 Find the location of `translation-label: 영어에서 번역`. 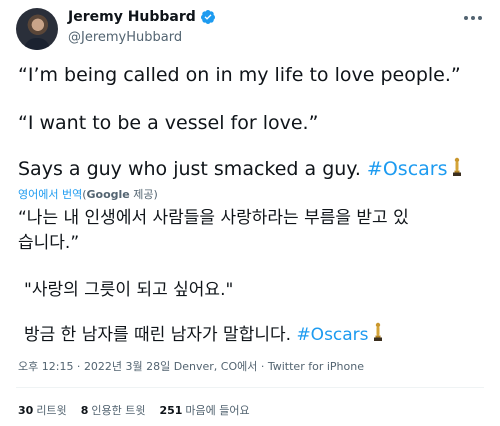

translation-label: 영어에서 번역 is located at coordinates (50, 194).